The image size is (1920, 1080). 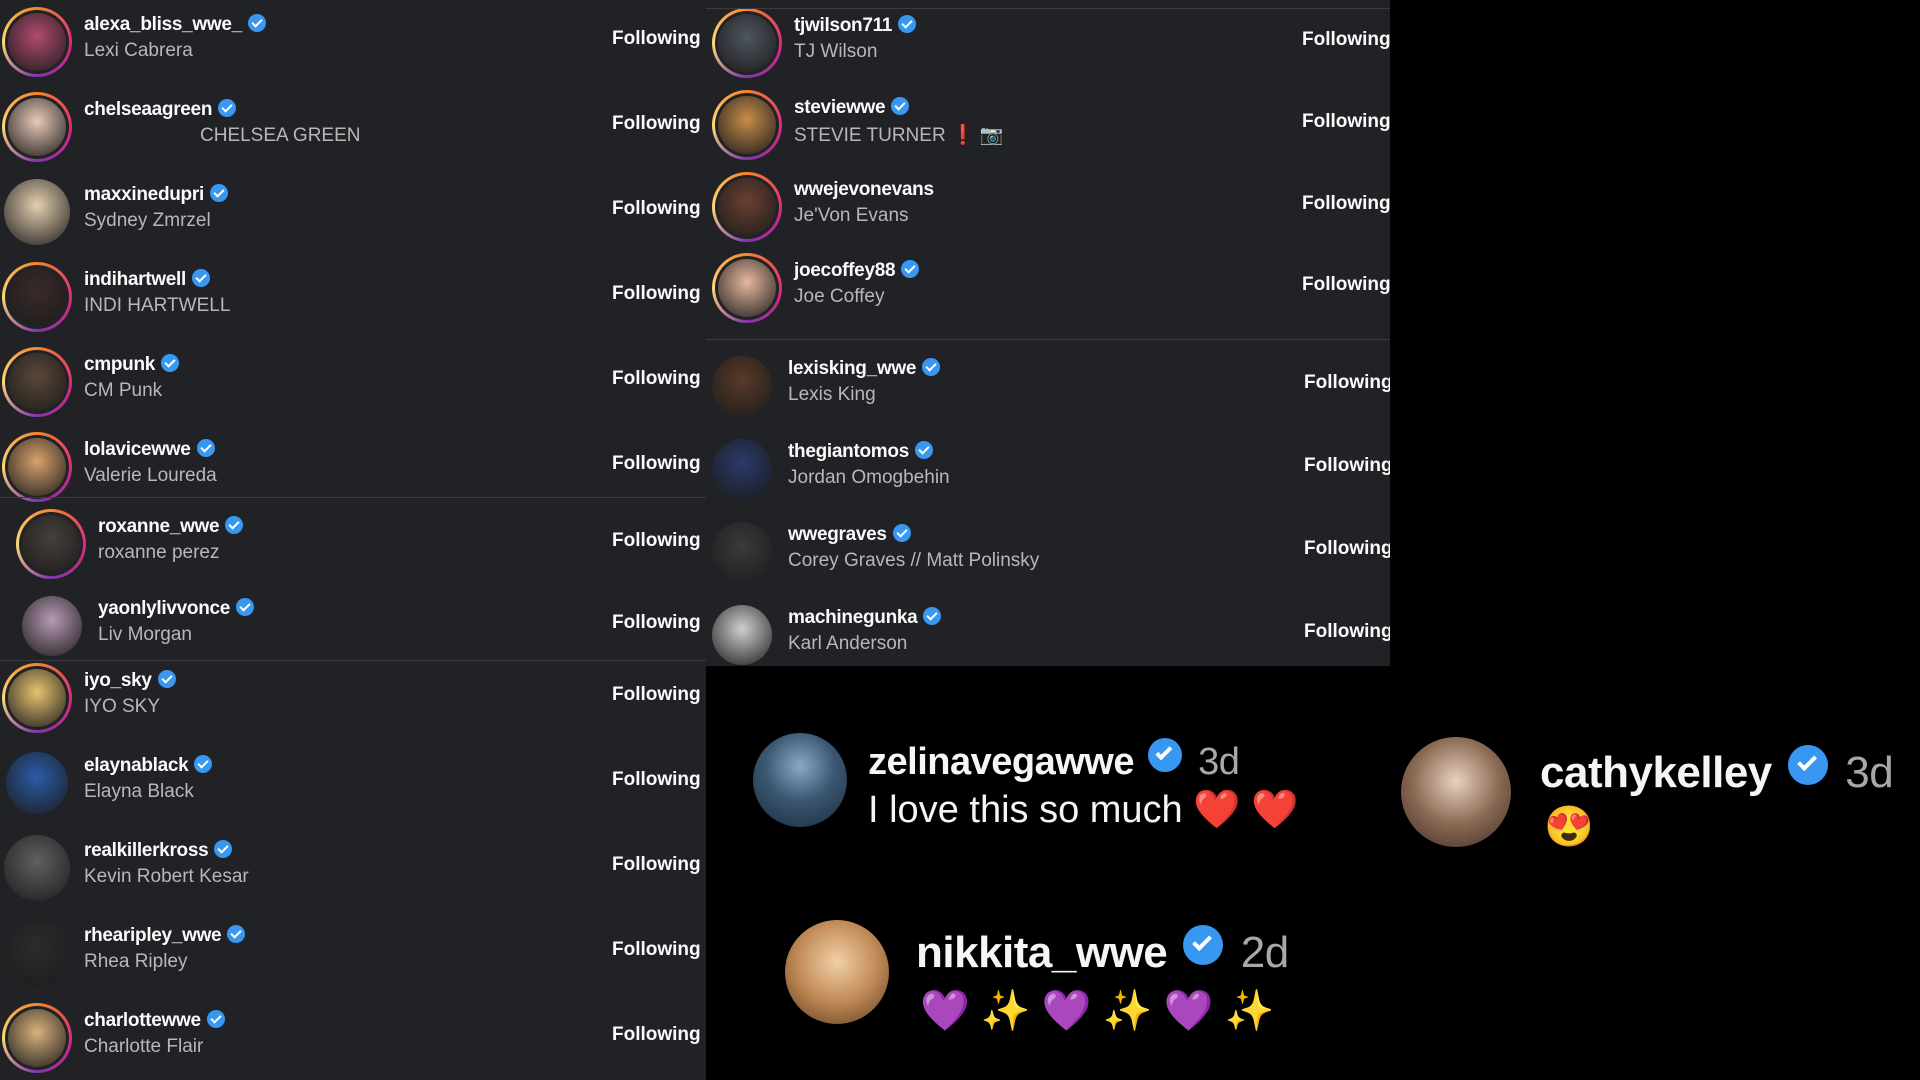 I want to click on list-item: alexa_bliss_wwe_ Lexi Cabrera Following, so click(x=353, y=42).